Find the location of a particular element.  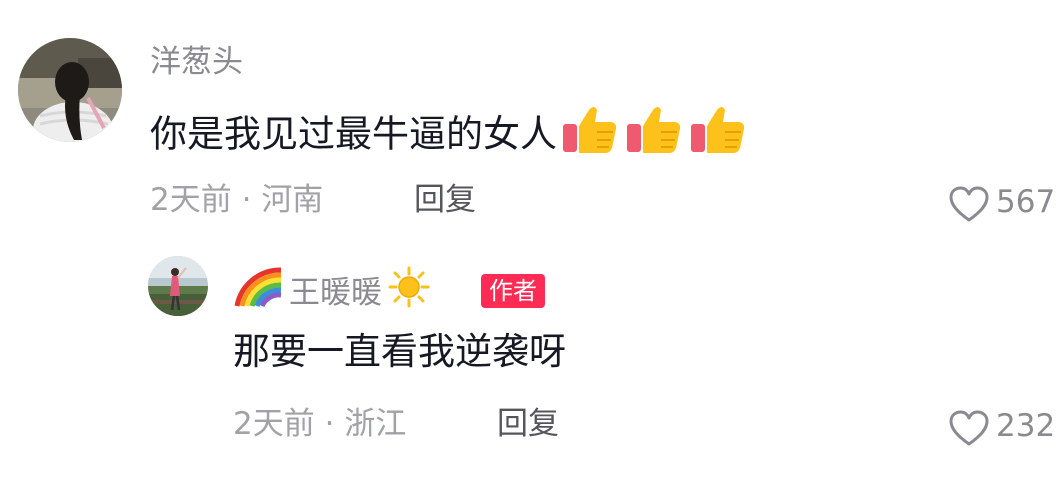

comment-username: 洋葱头 is located at coordinates (196, 62).